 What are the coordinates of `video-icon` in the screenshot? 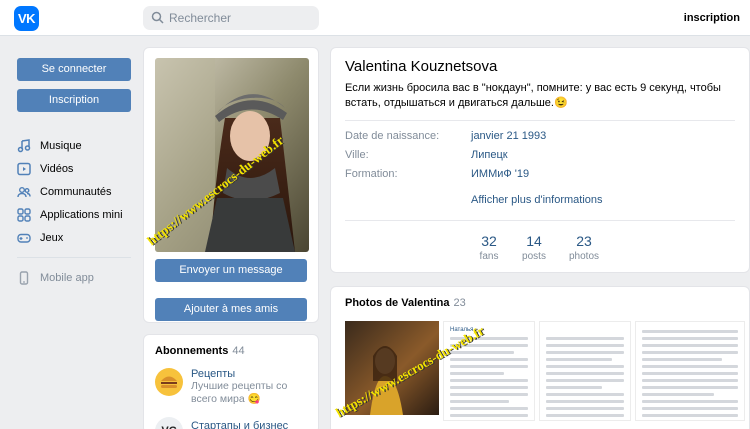 It's located at (24, 168).